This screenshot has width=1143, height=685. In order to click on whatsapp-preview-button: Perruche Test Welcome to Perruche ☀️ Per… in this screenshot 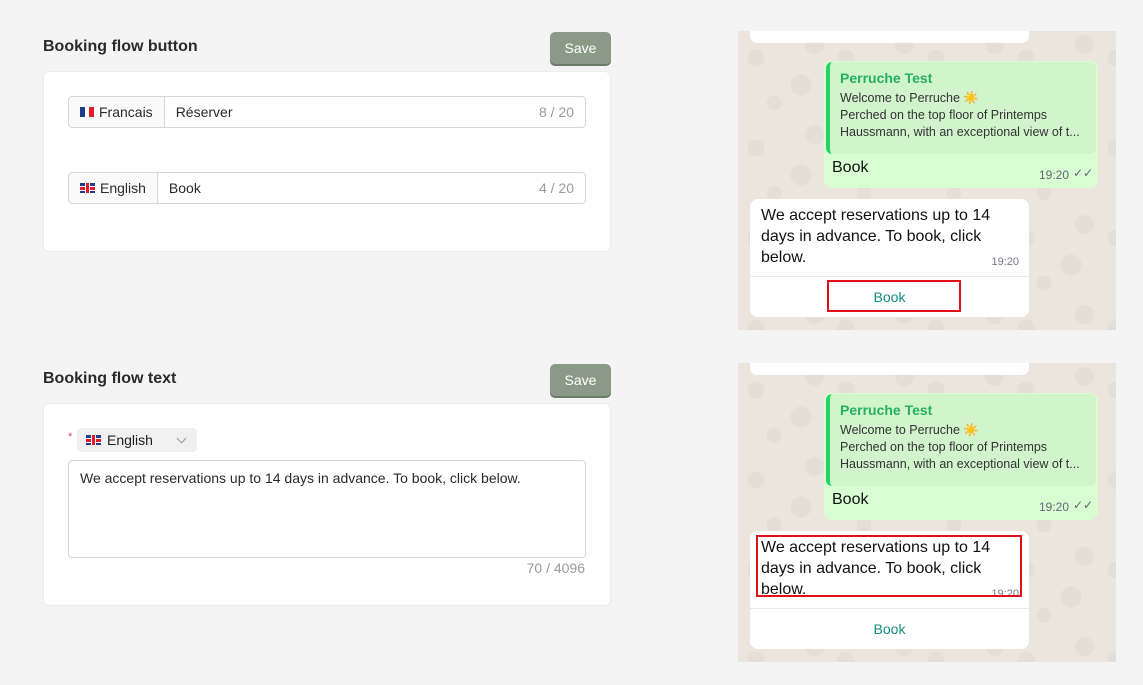, I will do `click(927, 180)`.